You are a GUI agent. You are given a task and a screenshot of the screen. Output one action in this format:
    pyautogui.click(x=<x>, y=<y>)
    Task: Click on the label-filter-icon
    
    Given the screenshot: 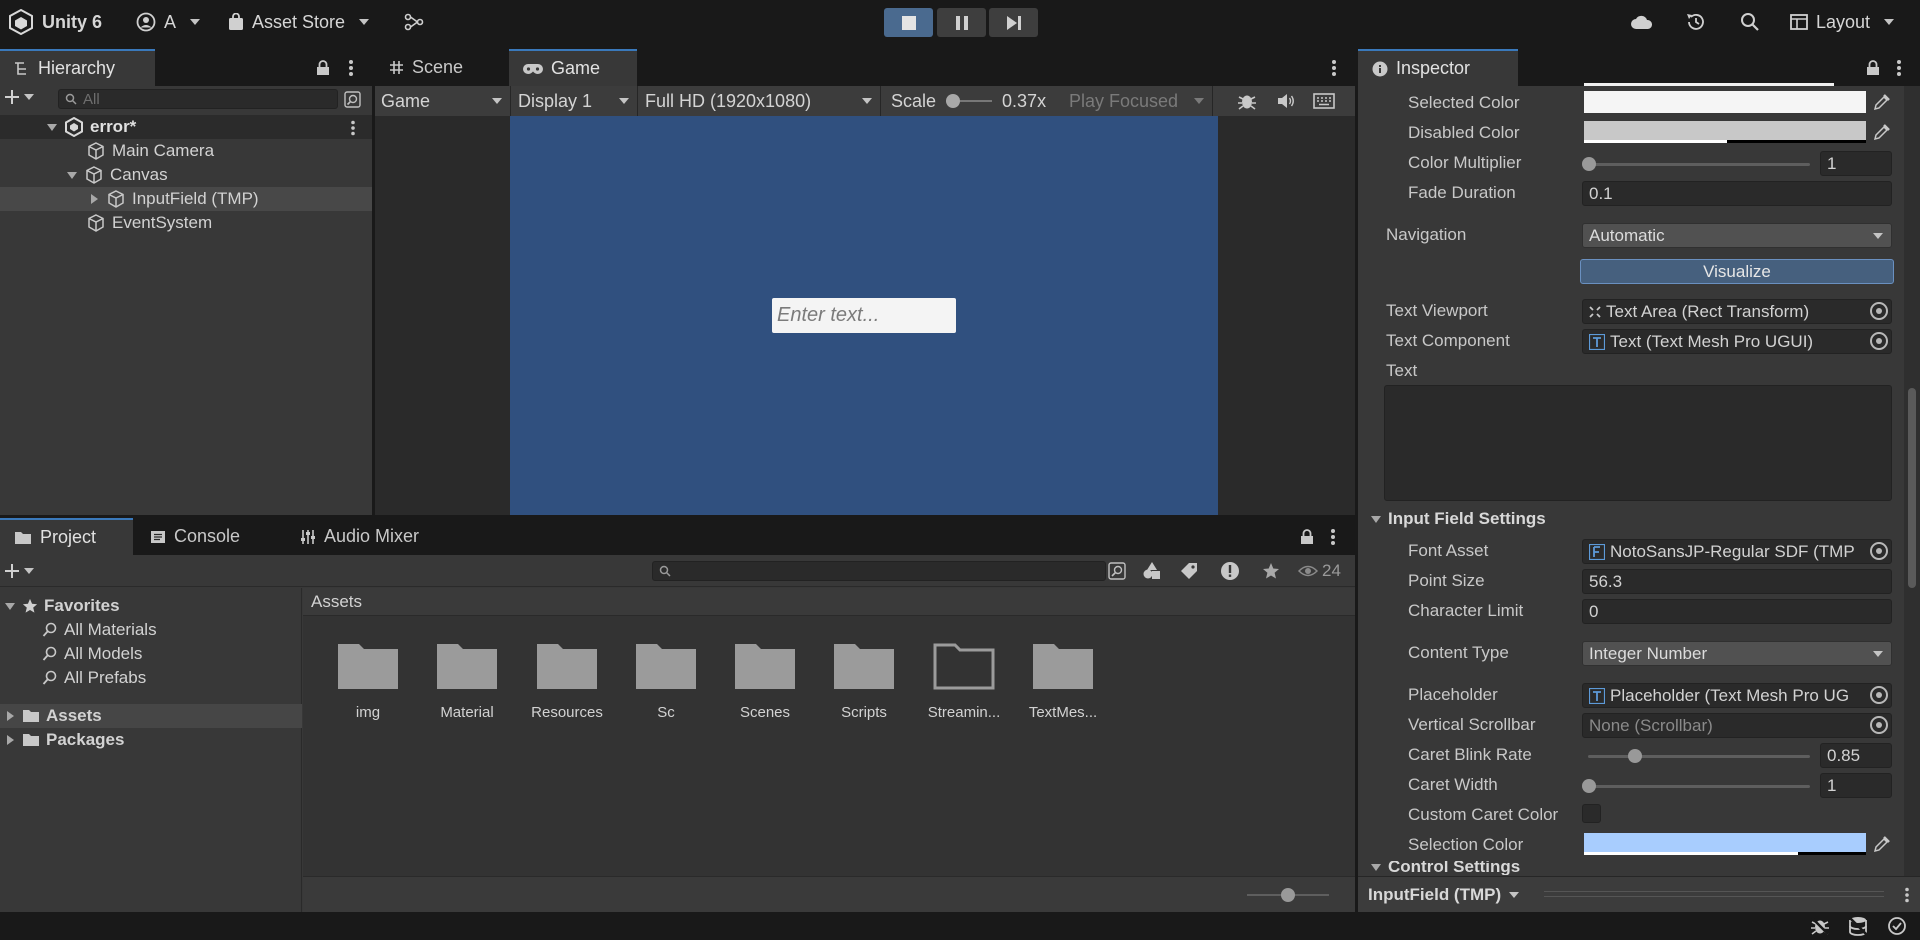 What is the action you would take?
    pyautogui.click(x=1189, y=571)
    